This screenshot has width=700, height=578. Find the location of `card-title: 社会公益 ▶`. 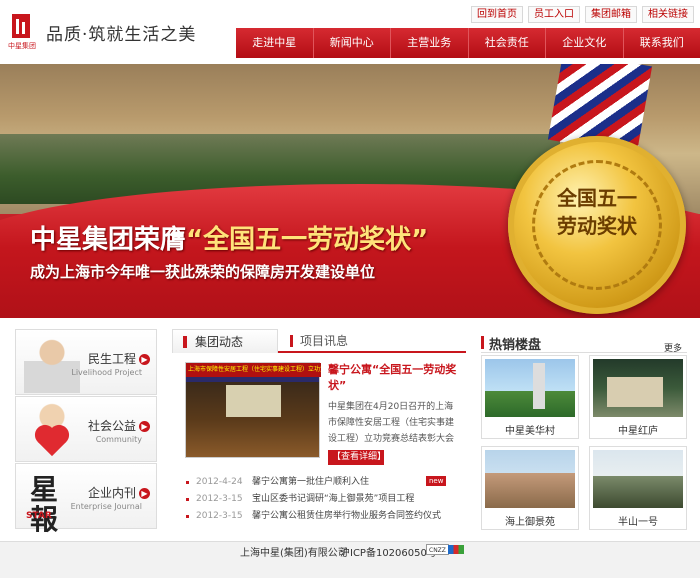

card-title: 社会公益 ▶ is located at coordinates (119, 425).